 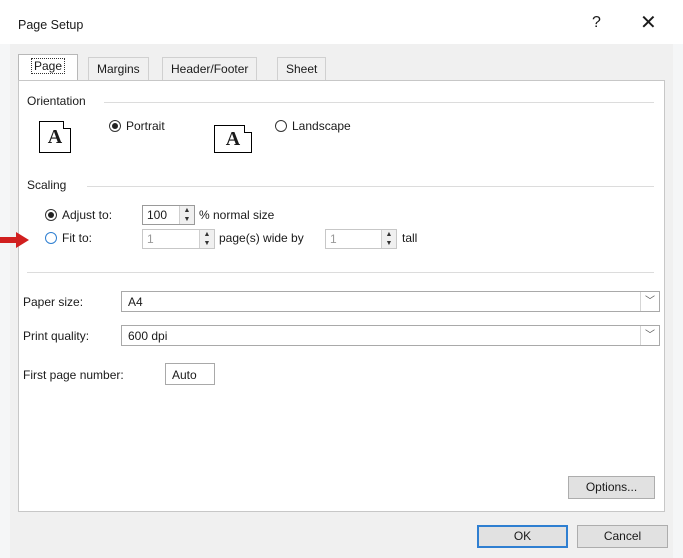 I want to click on scaling-group-label: Scaling, so click(x=47, y=185).